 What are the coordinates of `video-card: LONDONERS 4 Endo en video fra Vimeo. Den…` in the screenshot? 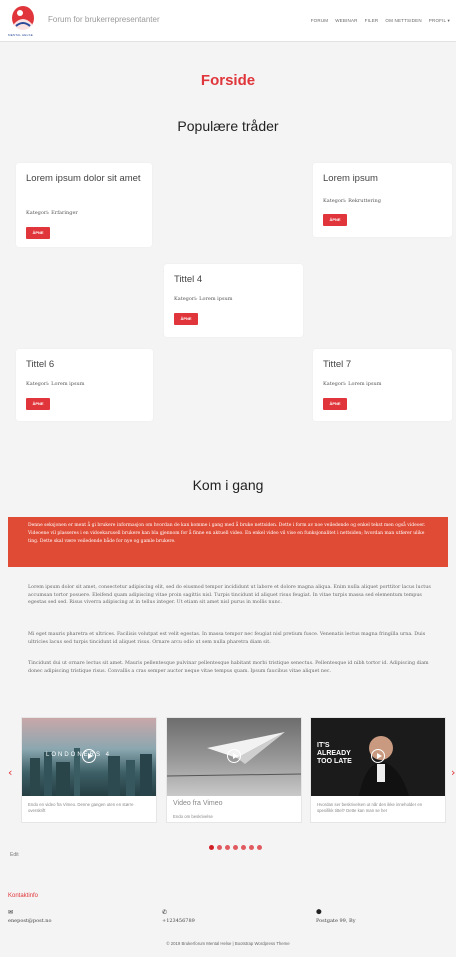 It's located at (89, 770).